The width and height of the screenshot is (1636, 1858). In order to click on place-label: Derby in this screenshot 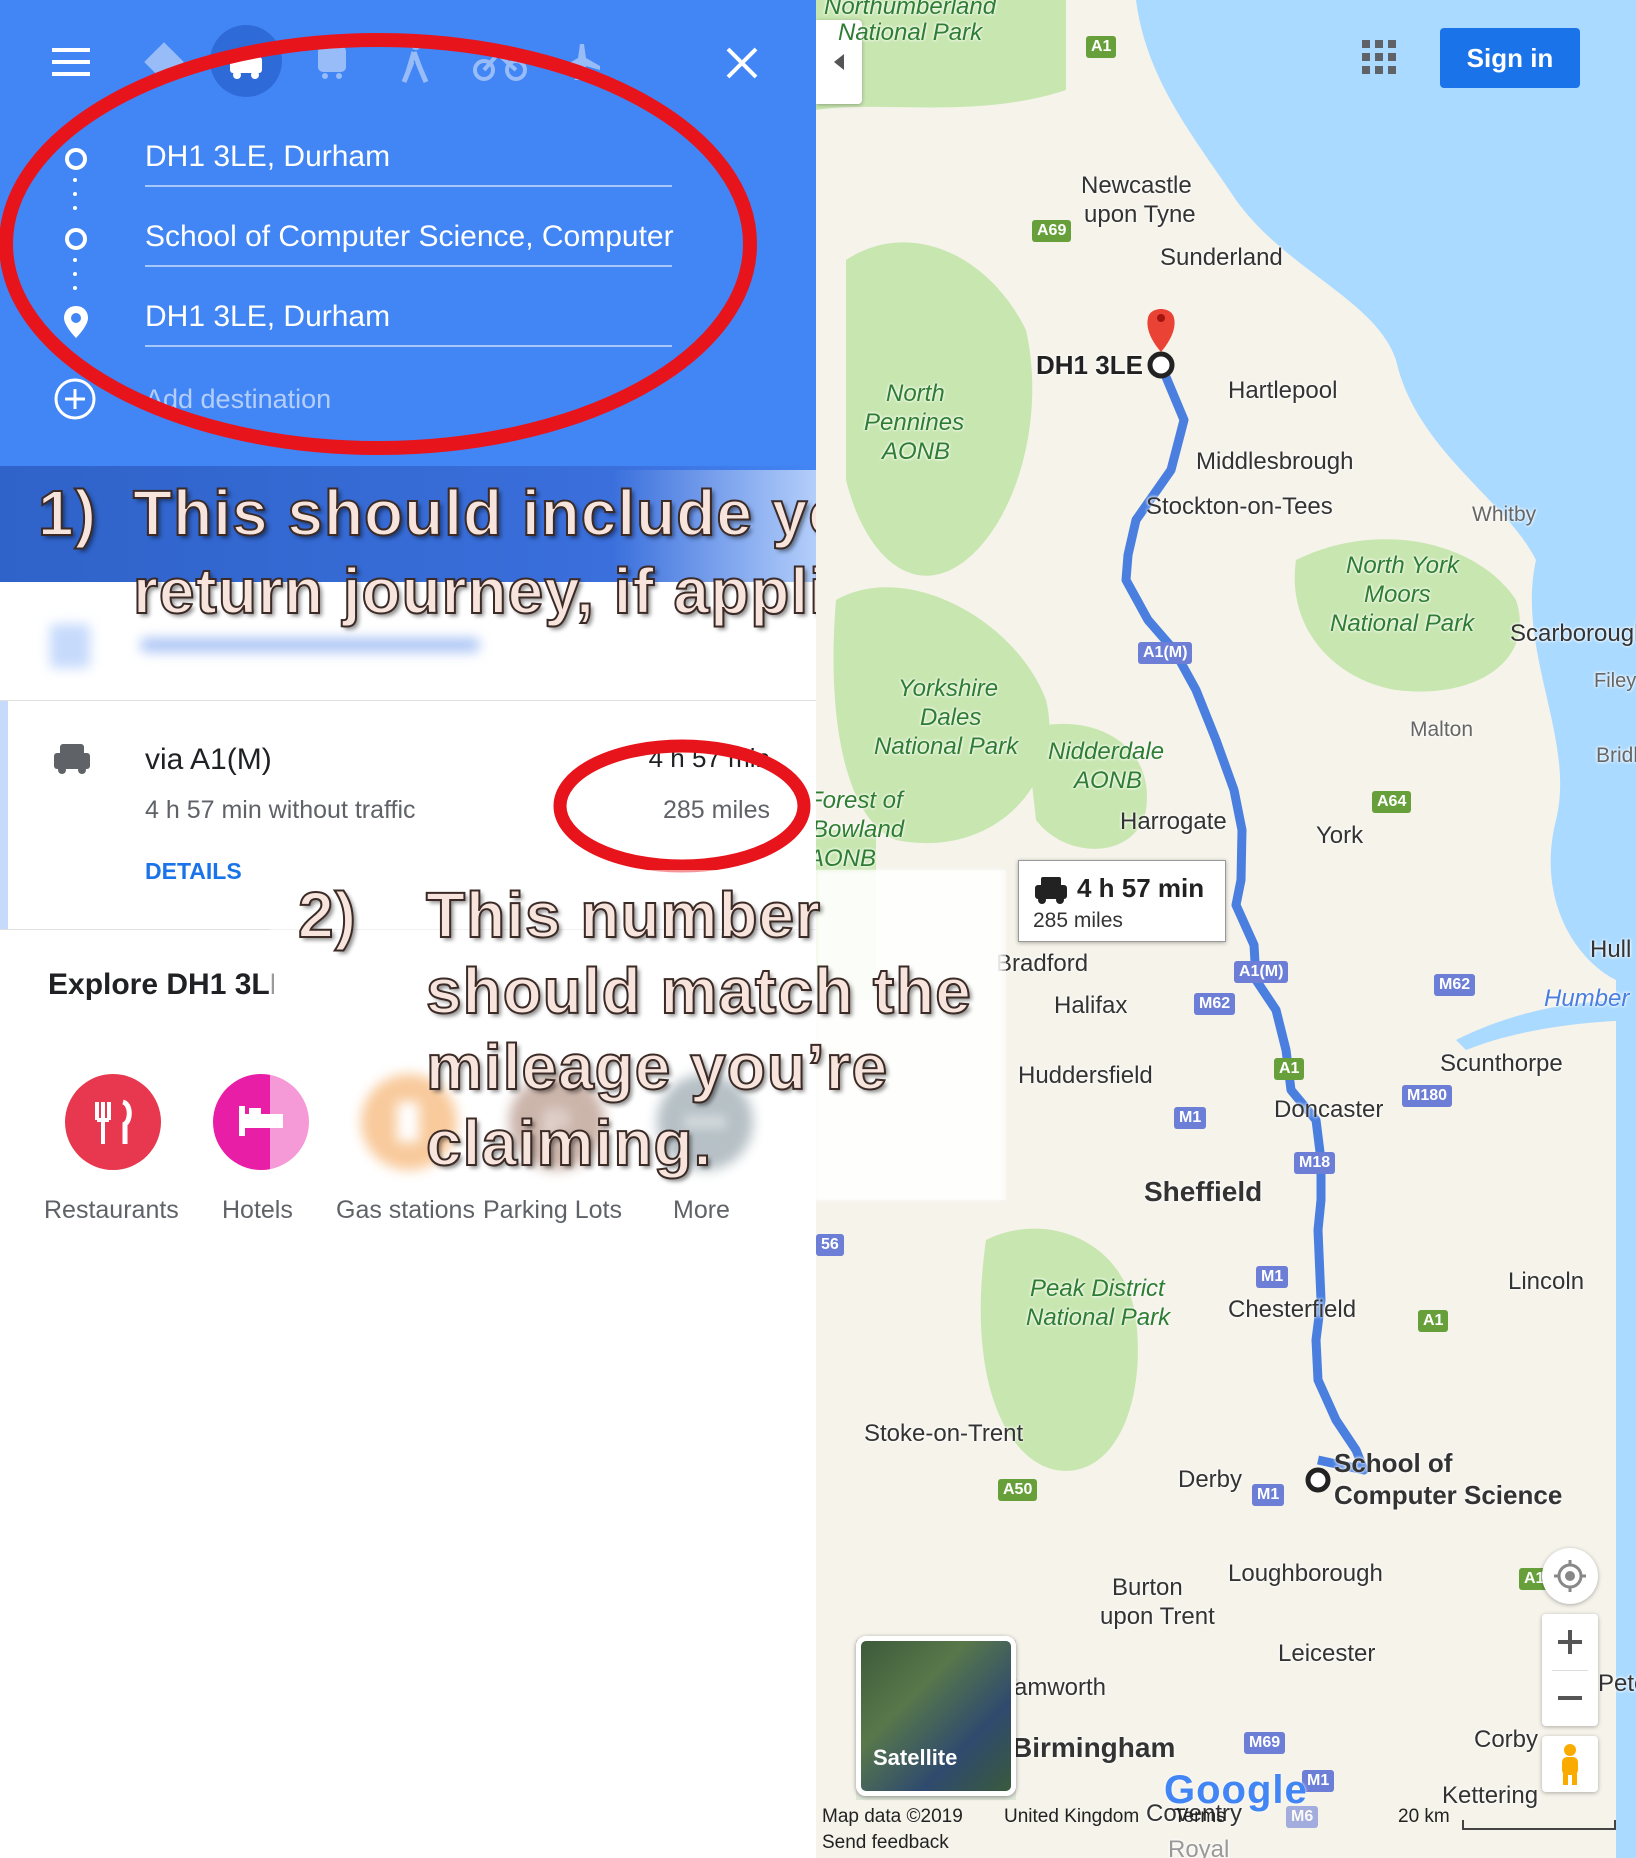, I will do `click(1210, 1479)`.